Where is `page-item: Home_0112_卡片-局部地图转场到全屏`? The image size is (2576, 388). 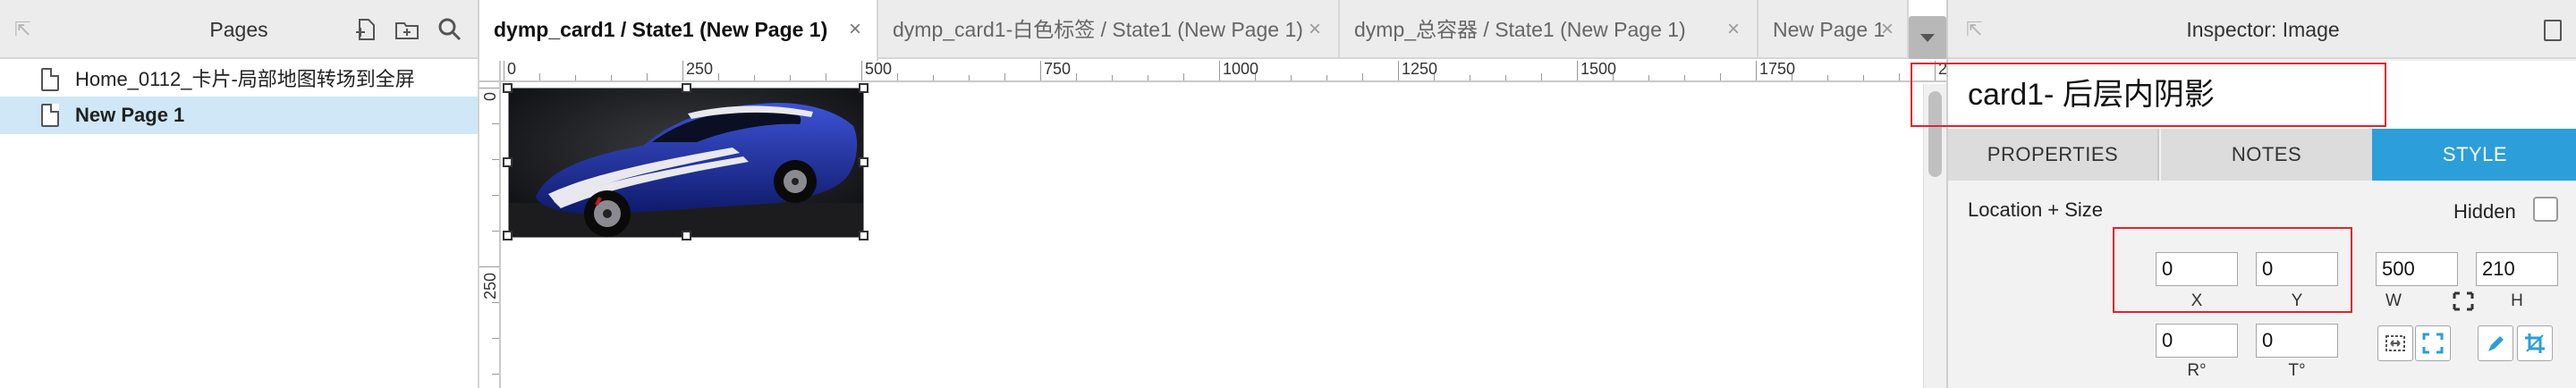
page-item: Home_0112_卡片-局部地图转场到全屏 is located at coordinates (239, 79).